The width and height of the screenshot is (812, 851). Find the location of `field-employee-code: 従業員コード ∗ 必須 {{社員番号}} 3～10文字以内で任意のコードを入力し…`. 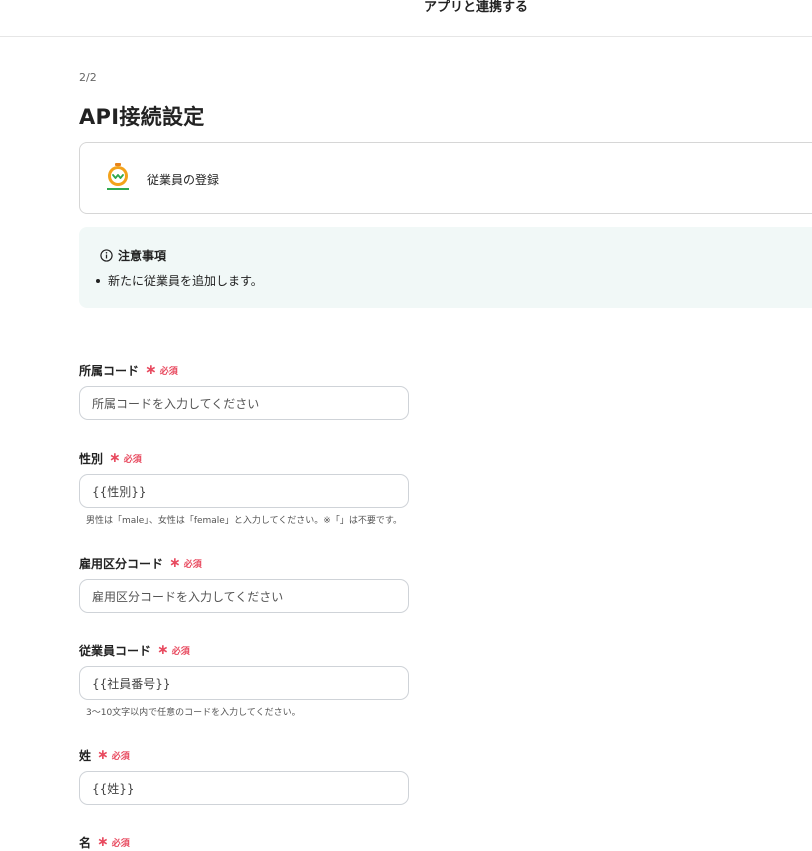

field-employee-code: 従業員コード ∗ 必須 {{社員番号}} 3～10文字以内で任意のコードを入力し… is located at coordinates (245, 680).